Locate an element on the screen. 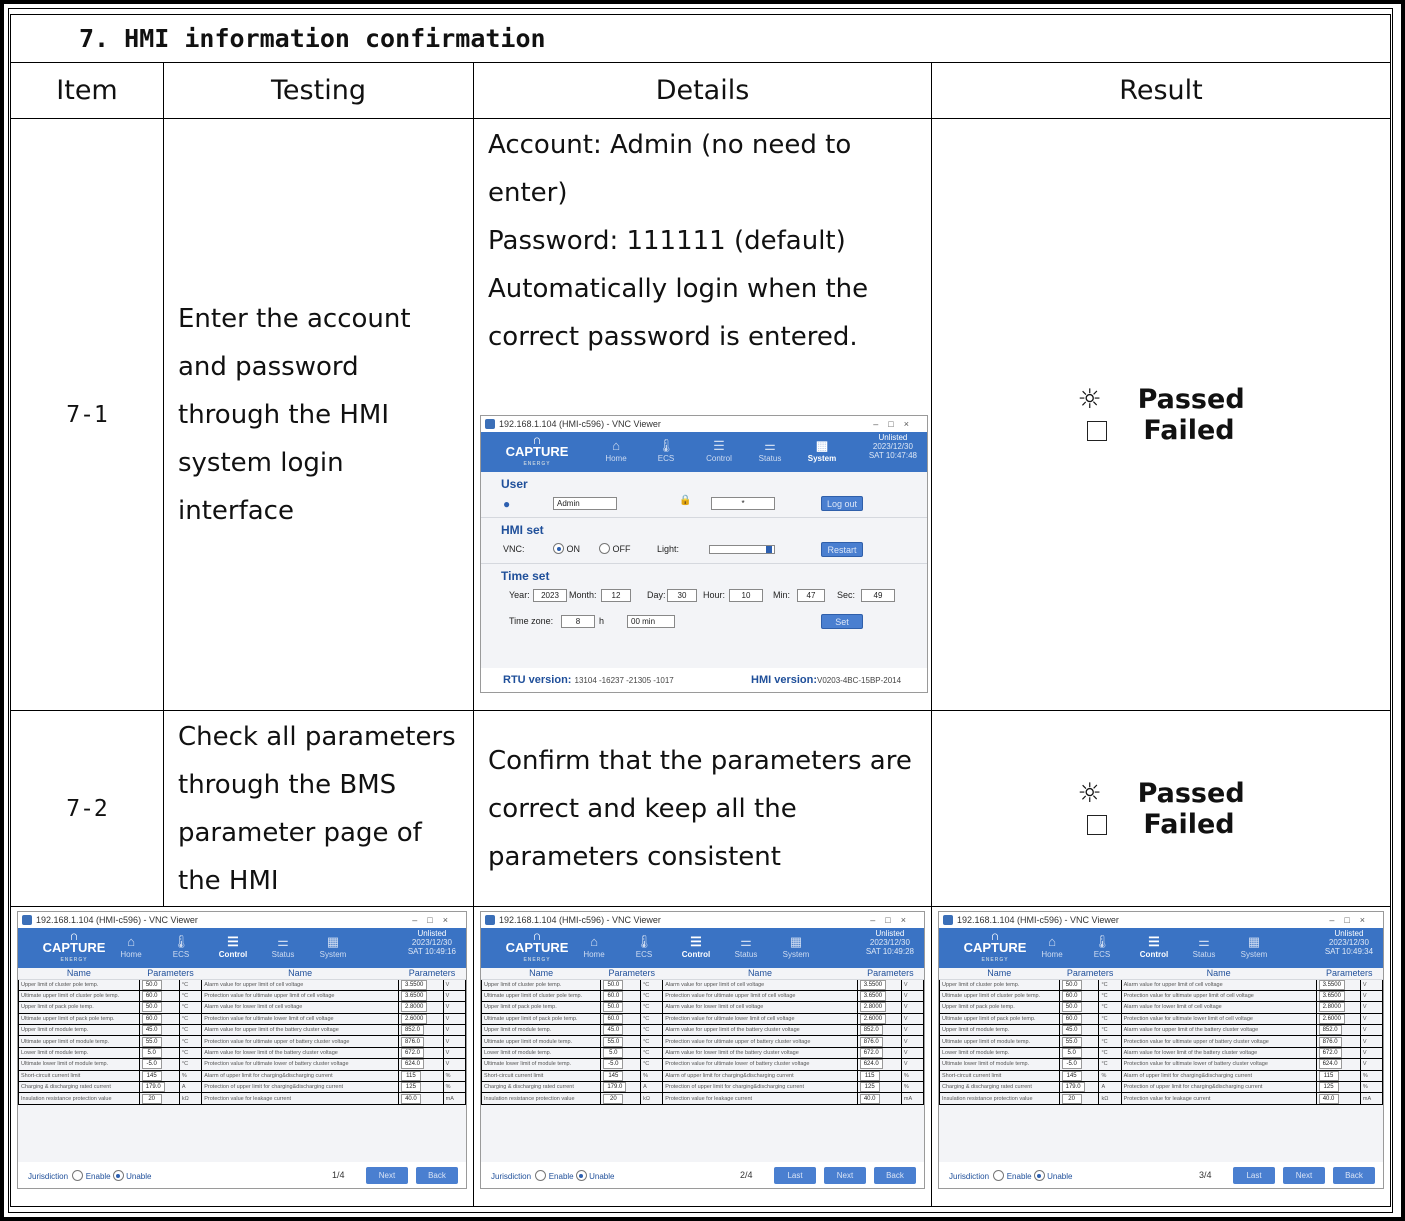 This screenshot has height=1221, width=1405. sec-field: 49 is located at coordinates (878, 595).